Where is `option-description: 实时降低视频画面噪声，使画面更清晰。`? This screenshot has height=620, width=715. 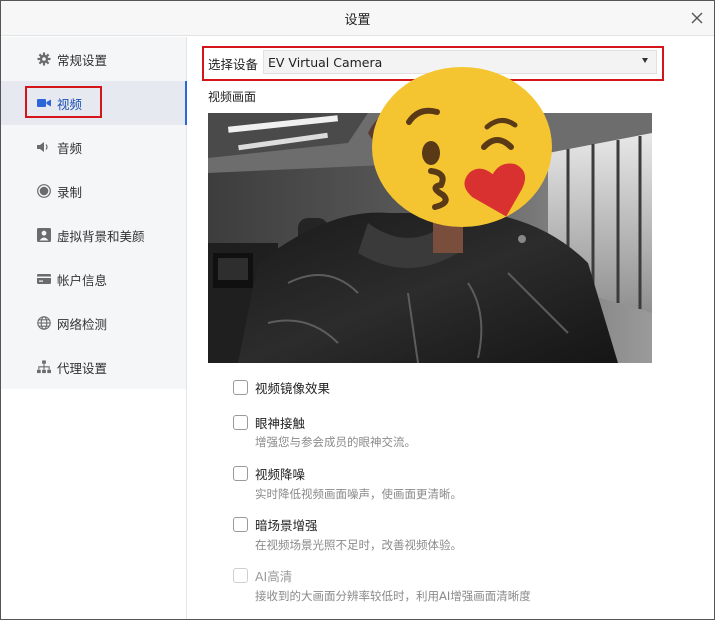
option-description: 实时降低视频画面噪声，使画面更清晰。 is located at coordinates (358, 494).